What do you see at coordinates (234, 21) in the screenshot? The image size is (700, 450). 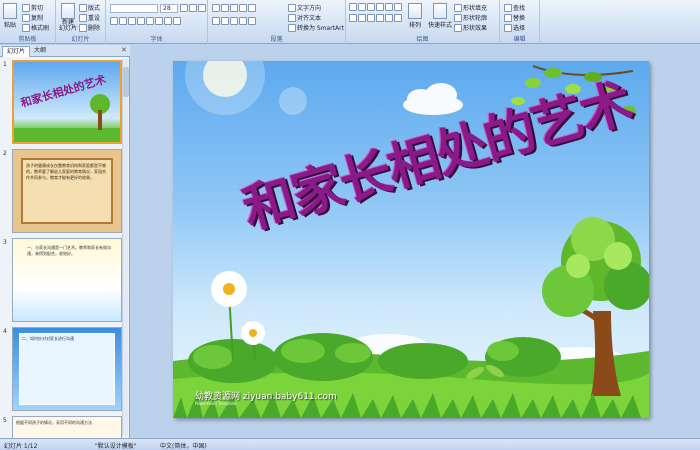 I see `align-right-icon` at bounding box center [234, 21].